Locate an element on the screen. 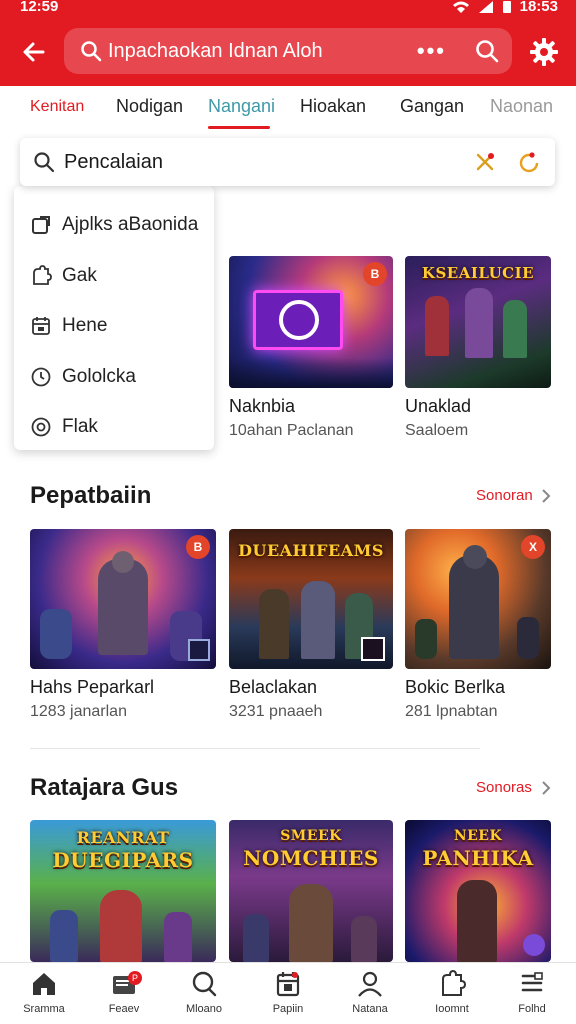 This screenshot has width=576, height=1024. game-title: Belaclakan is located at coordinates (273, 687).